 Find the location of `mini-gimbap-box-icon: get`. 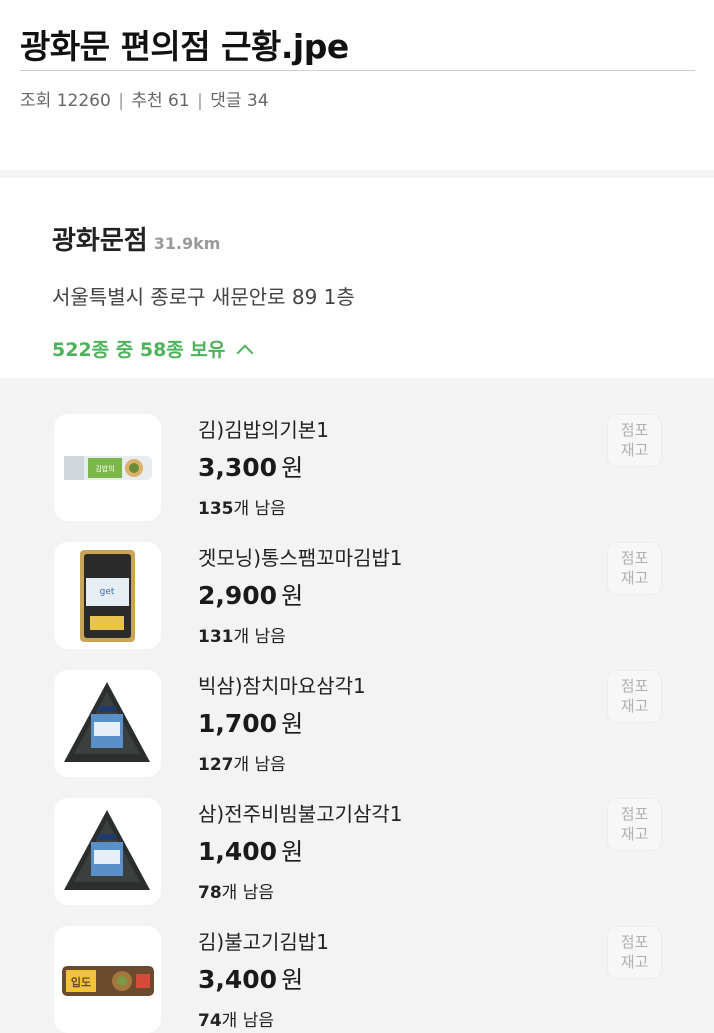

mini-gimbap-box-icon: get is located at coordinates (107, 595).